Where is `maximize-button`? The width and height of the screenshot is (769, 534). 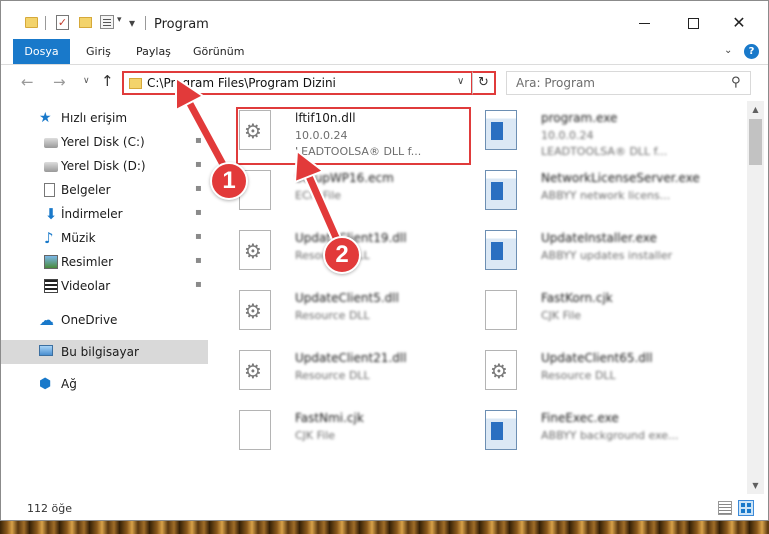 maximize-button is located at coordinates (693, 23).